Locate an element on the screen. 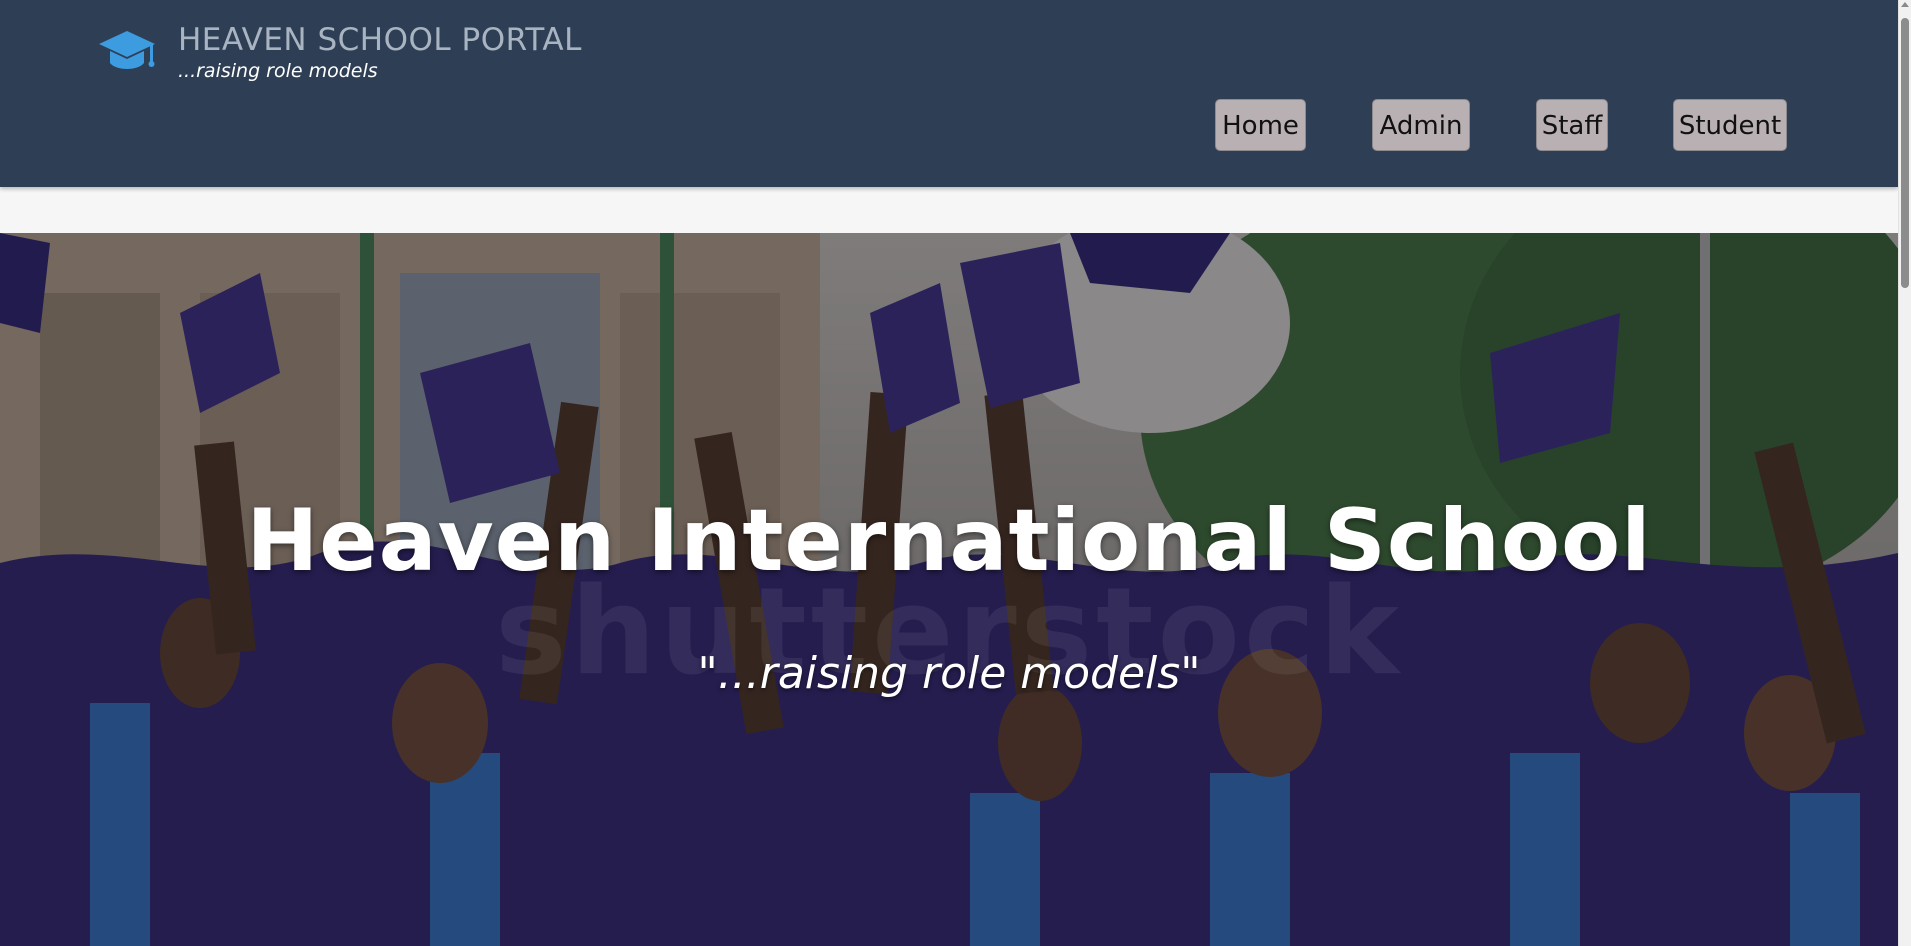 Image resolution: width=1911 pixels, height=946 pixels. nav-student-button: Student is located at coordinates (1730, 125).